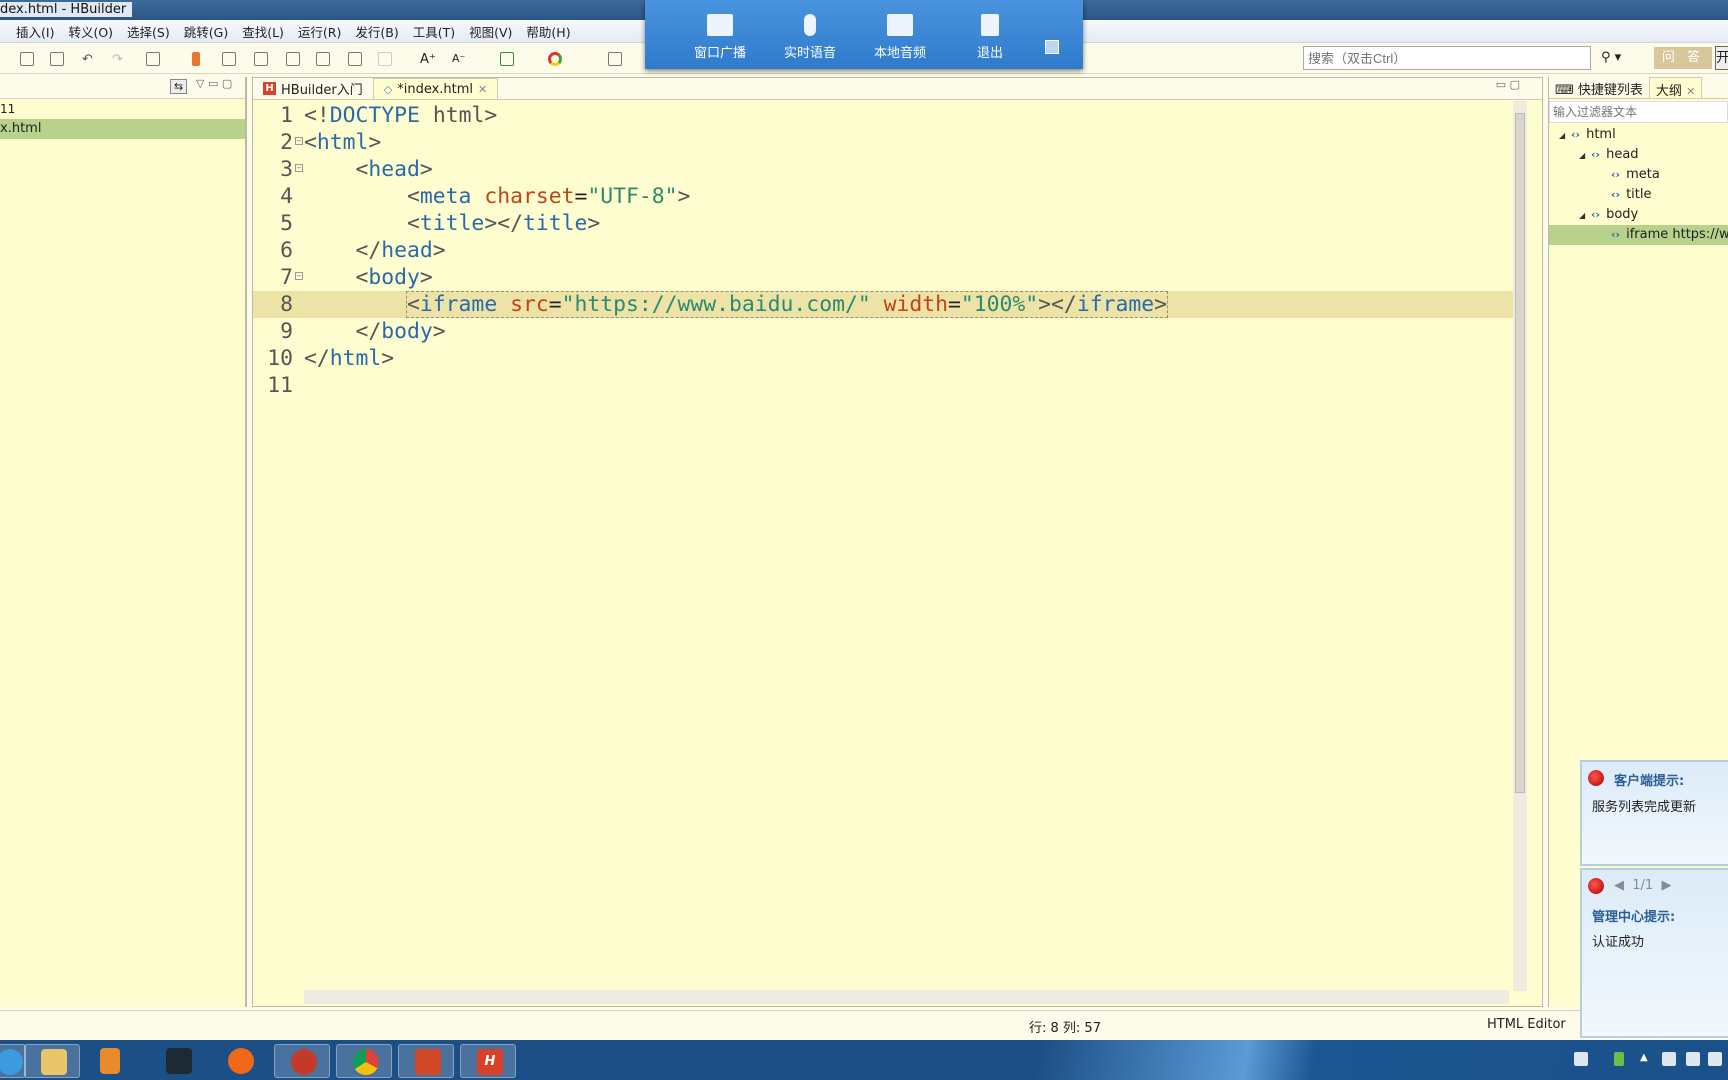 The width and height of the screenshot is (1728, 1080). Describe the element at coordinates (490, 31) in the screenshot. I see `menu-view: 视图(V)` at that location.